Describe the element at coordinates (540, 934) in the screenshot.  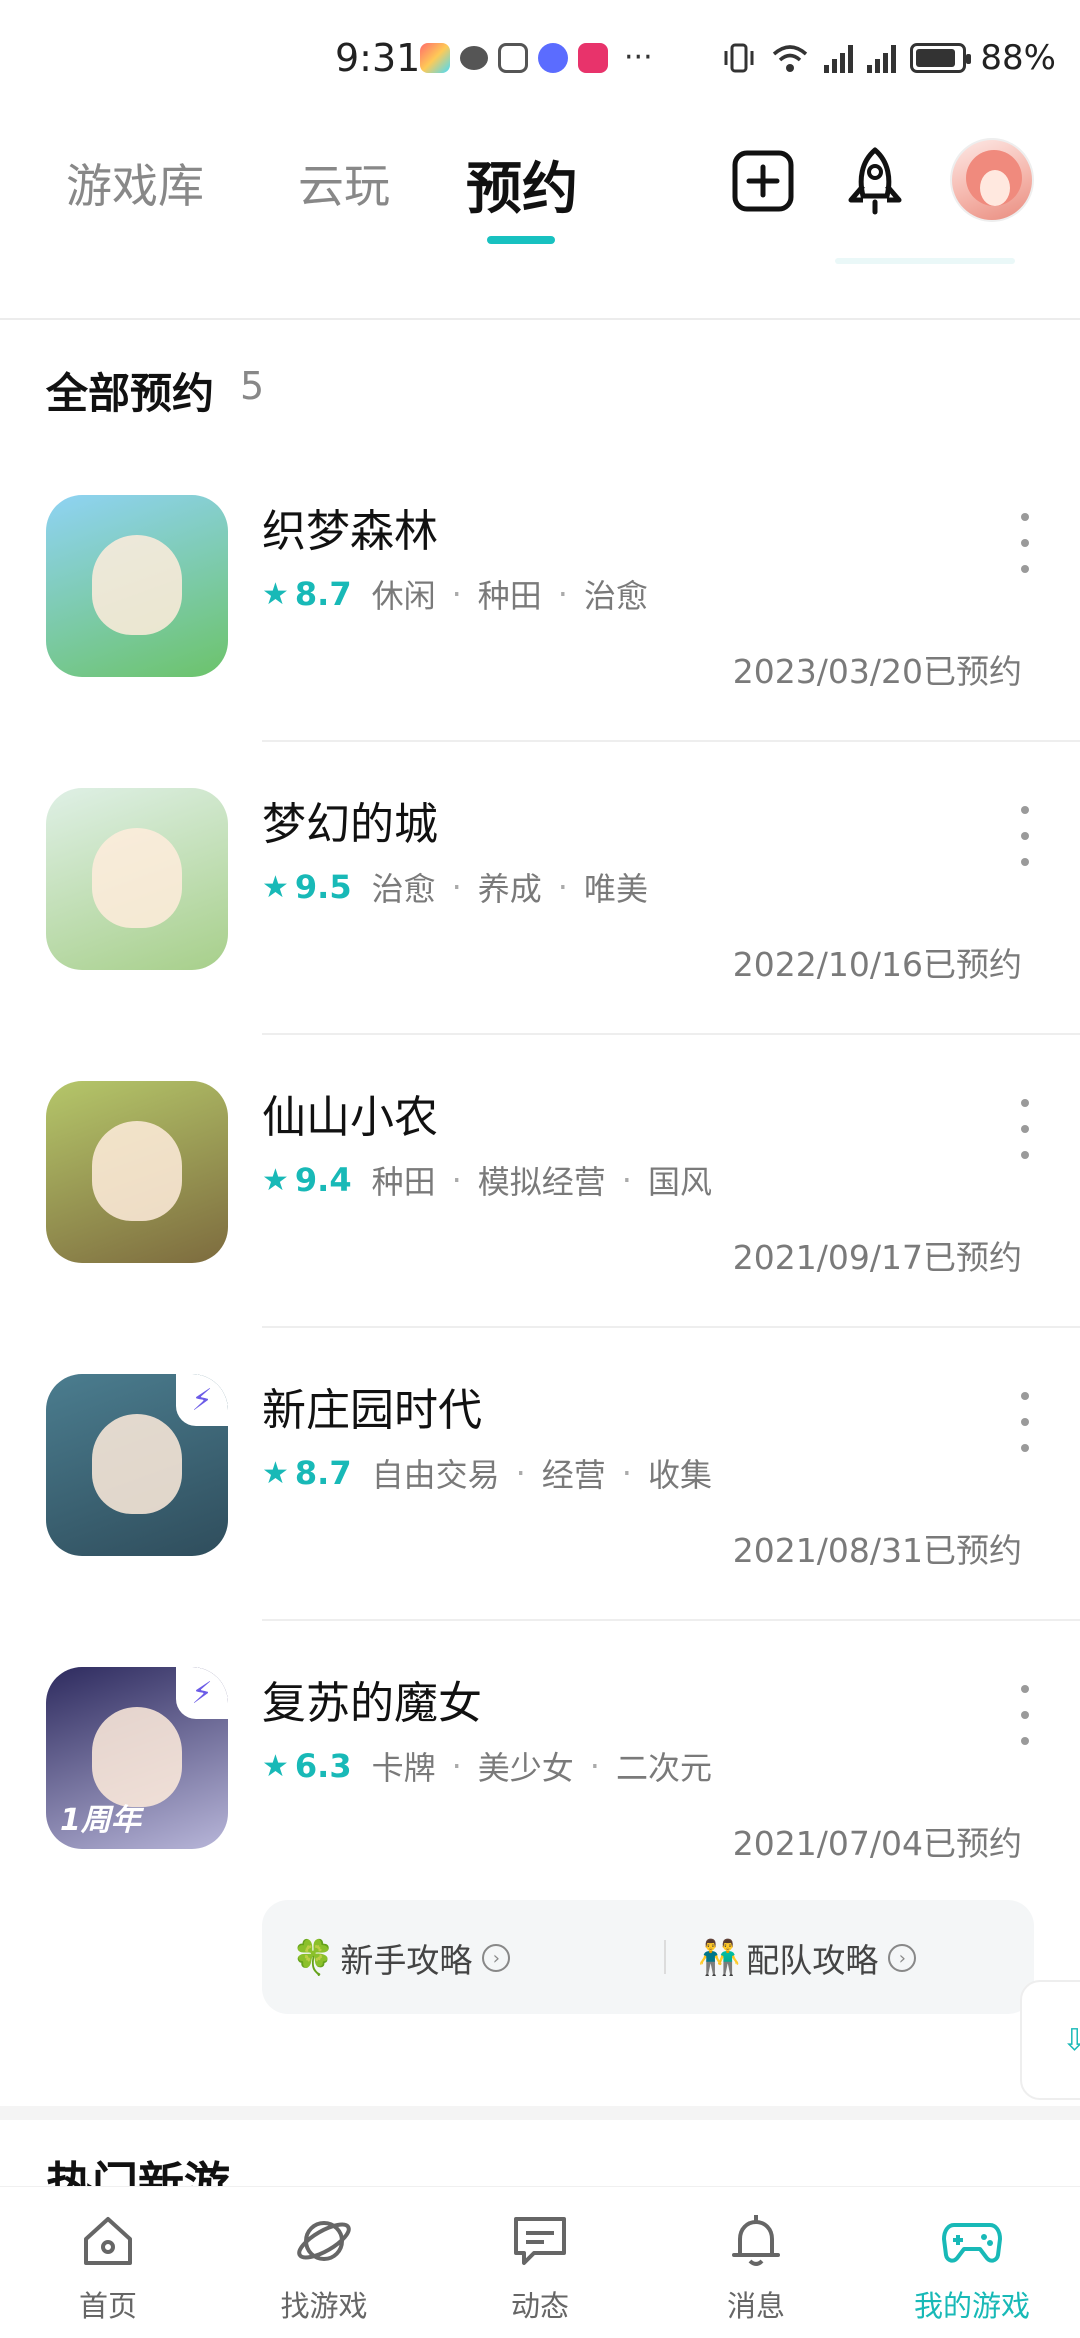
I see `reservation-item: 梦幻的城 ★ 9.5 治愈 · 养成 · 唯美 2022/10/16已预约` at that location.